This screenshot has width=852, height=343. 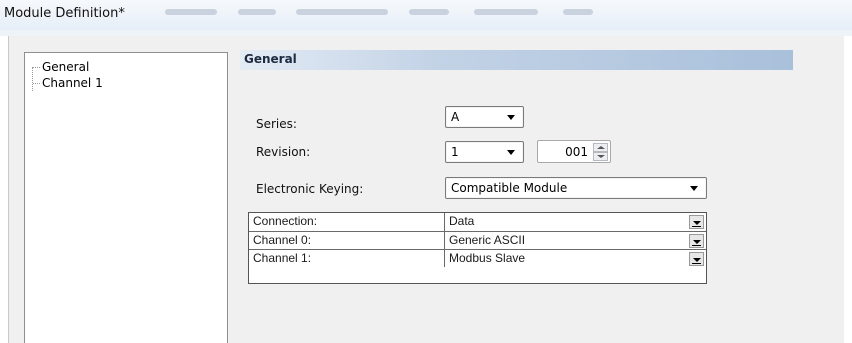 What do you see at coordinates (72, 83) in the screenshot?
I see `tree-item-label: Channel 1` at bounding box center [72, 83].